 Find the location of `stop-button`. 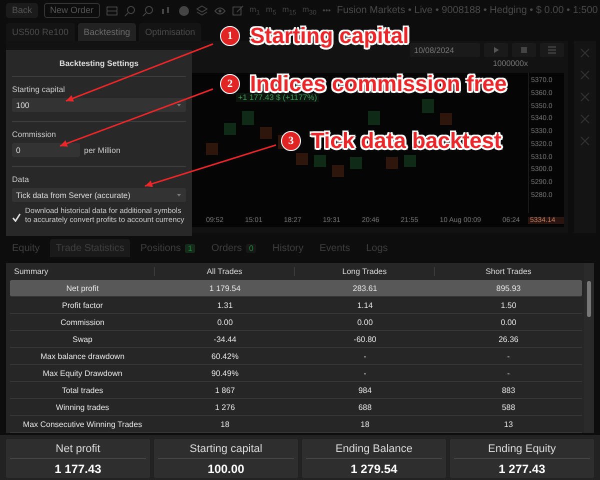

stop-button is located at coordinates (524, 50).